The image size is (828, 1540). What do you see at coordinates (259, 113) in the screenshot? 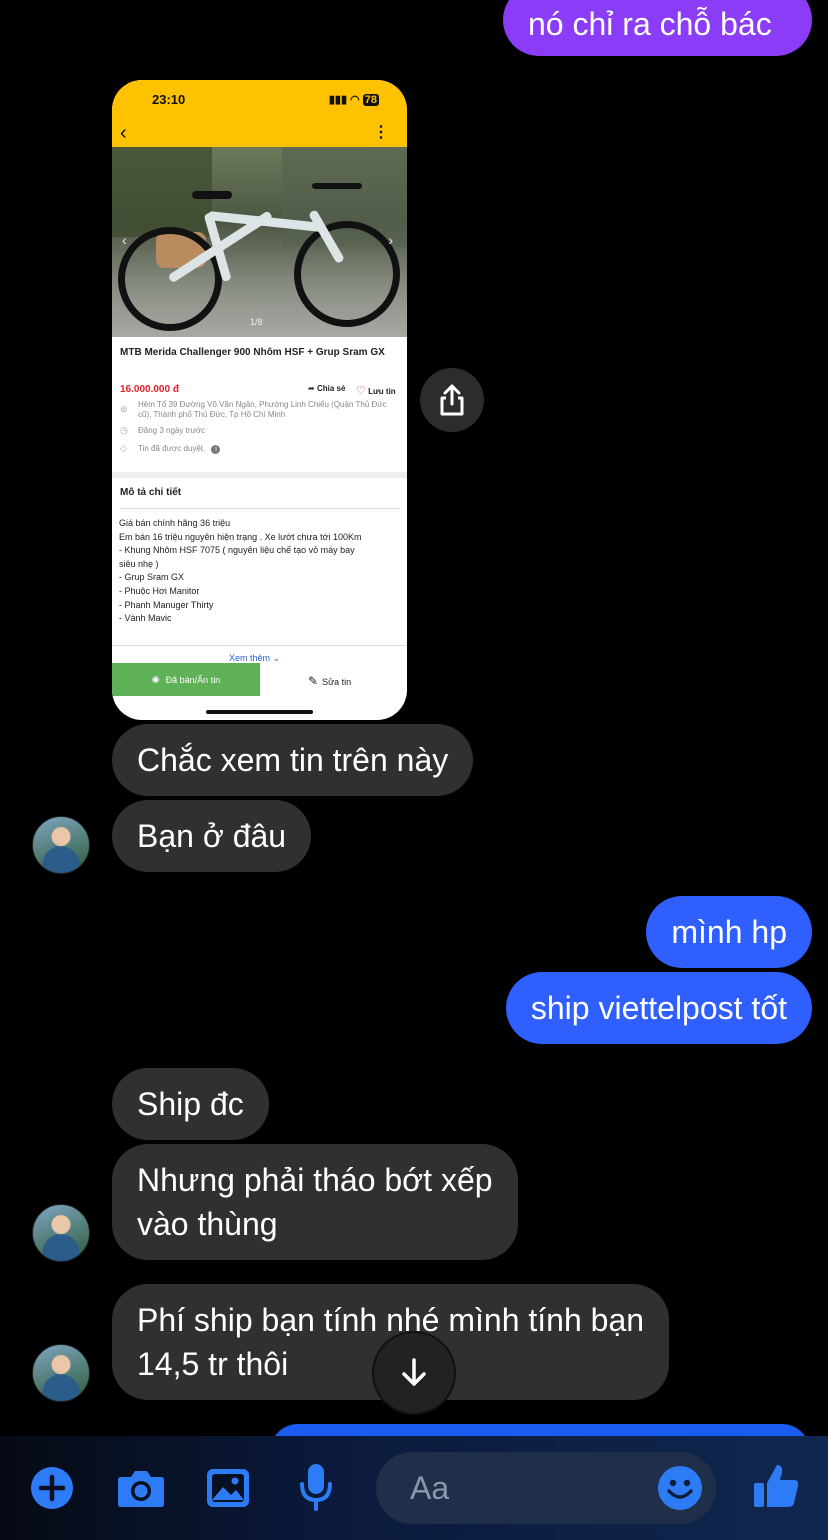
I see `screenshot-status-bar: 23:10 ▮▮▮ ◠ 78 ‹ ⋮` at bounding box center [259, 113].